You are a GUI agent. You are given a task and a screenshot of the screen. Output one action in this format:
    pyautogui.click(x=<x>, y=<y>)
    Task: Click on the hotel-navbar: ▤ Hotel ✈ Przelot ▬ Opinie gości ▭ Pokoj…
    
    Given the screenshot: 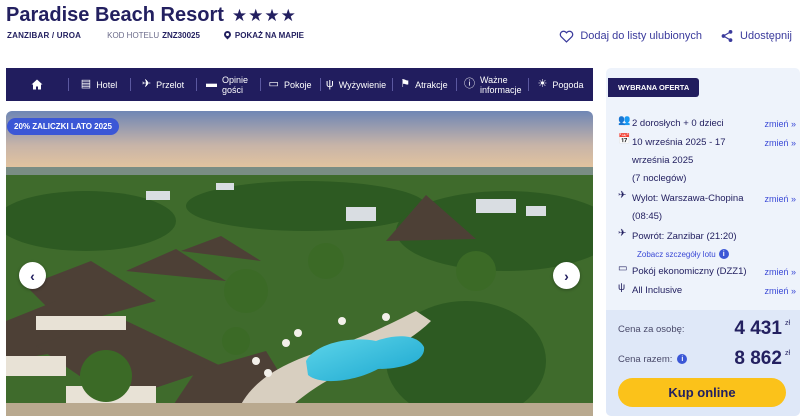 What is the action you would take?
    pyautogui.click(x=299, y=84)
    